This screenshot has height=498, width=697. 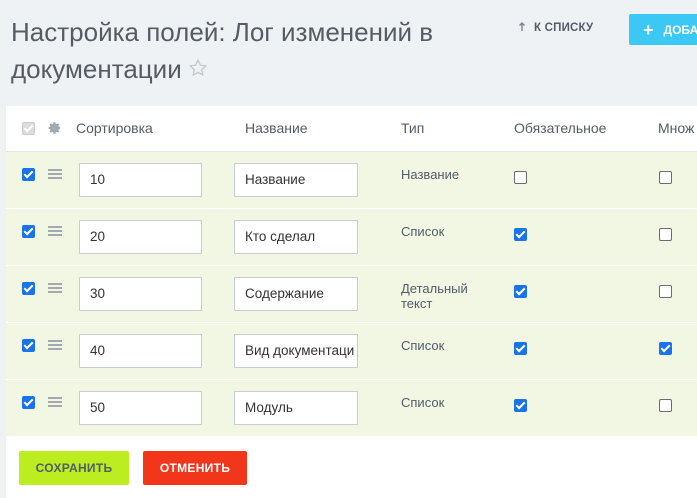 I want to click on table-row: 40 Вид документаци Список, so click(x=351, y=351).